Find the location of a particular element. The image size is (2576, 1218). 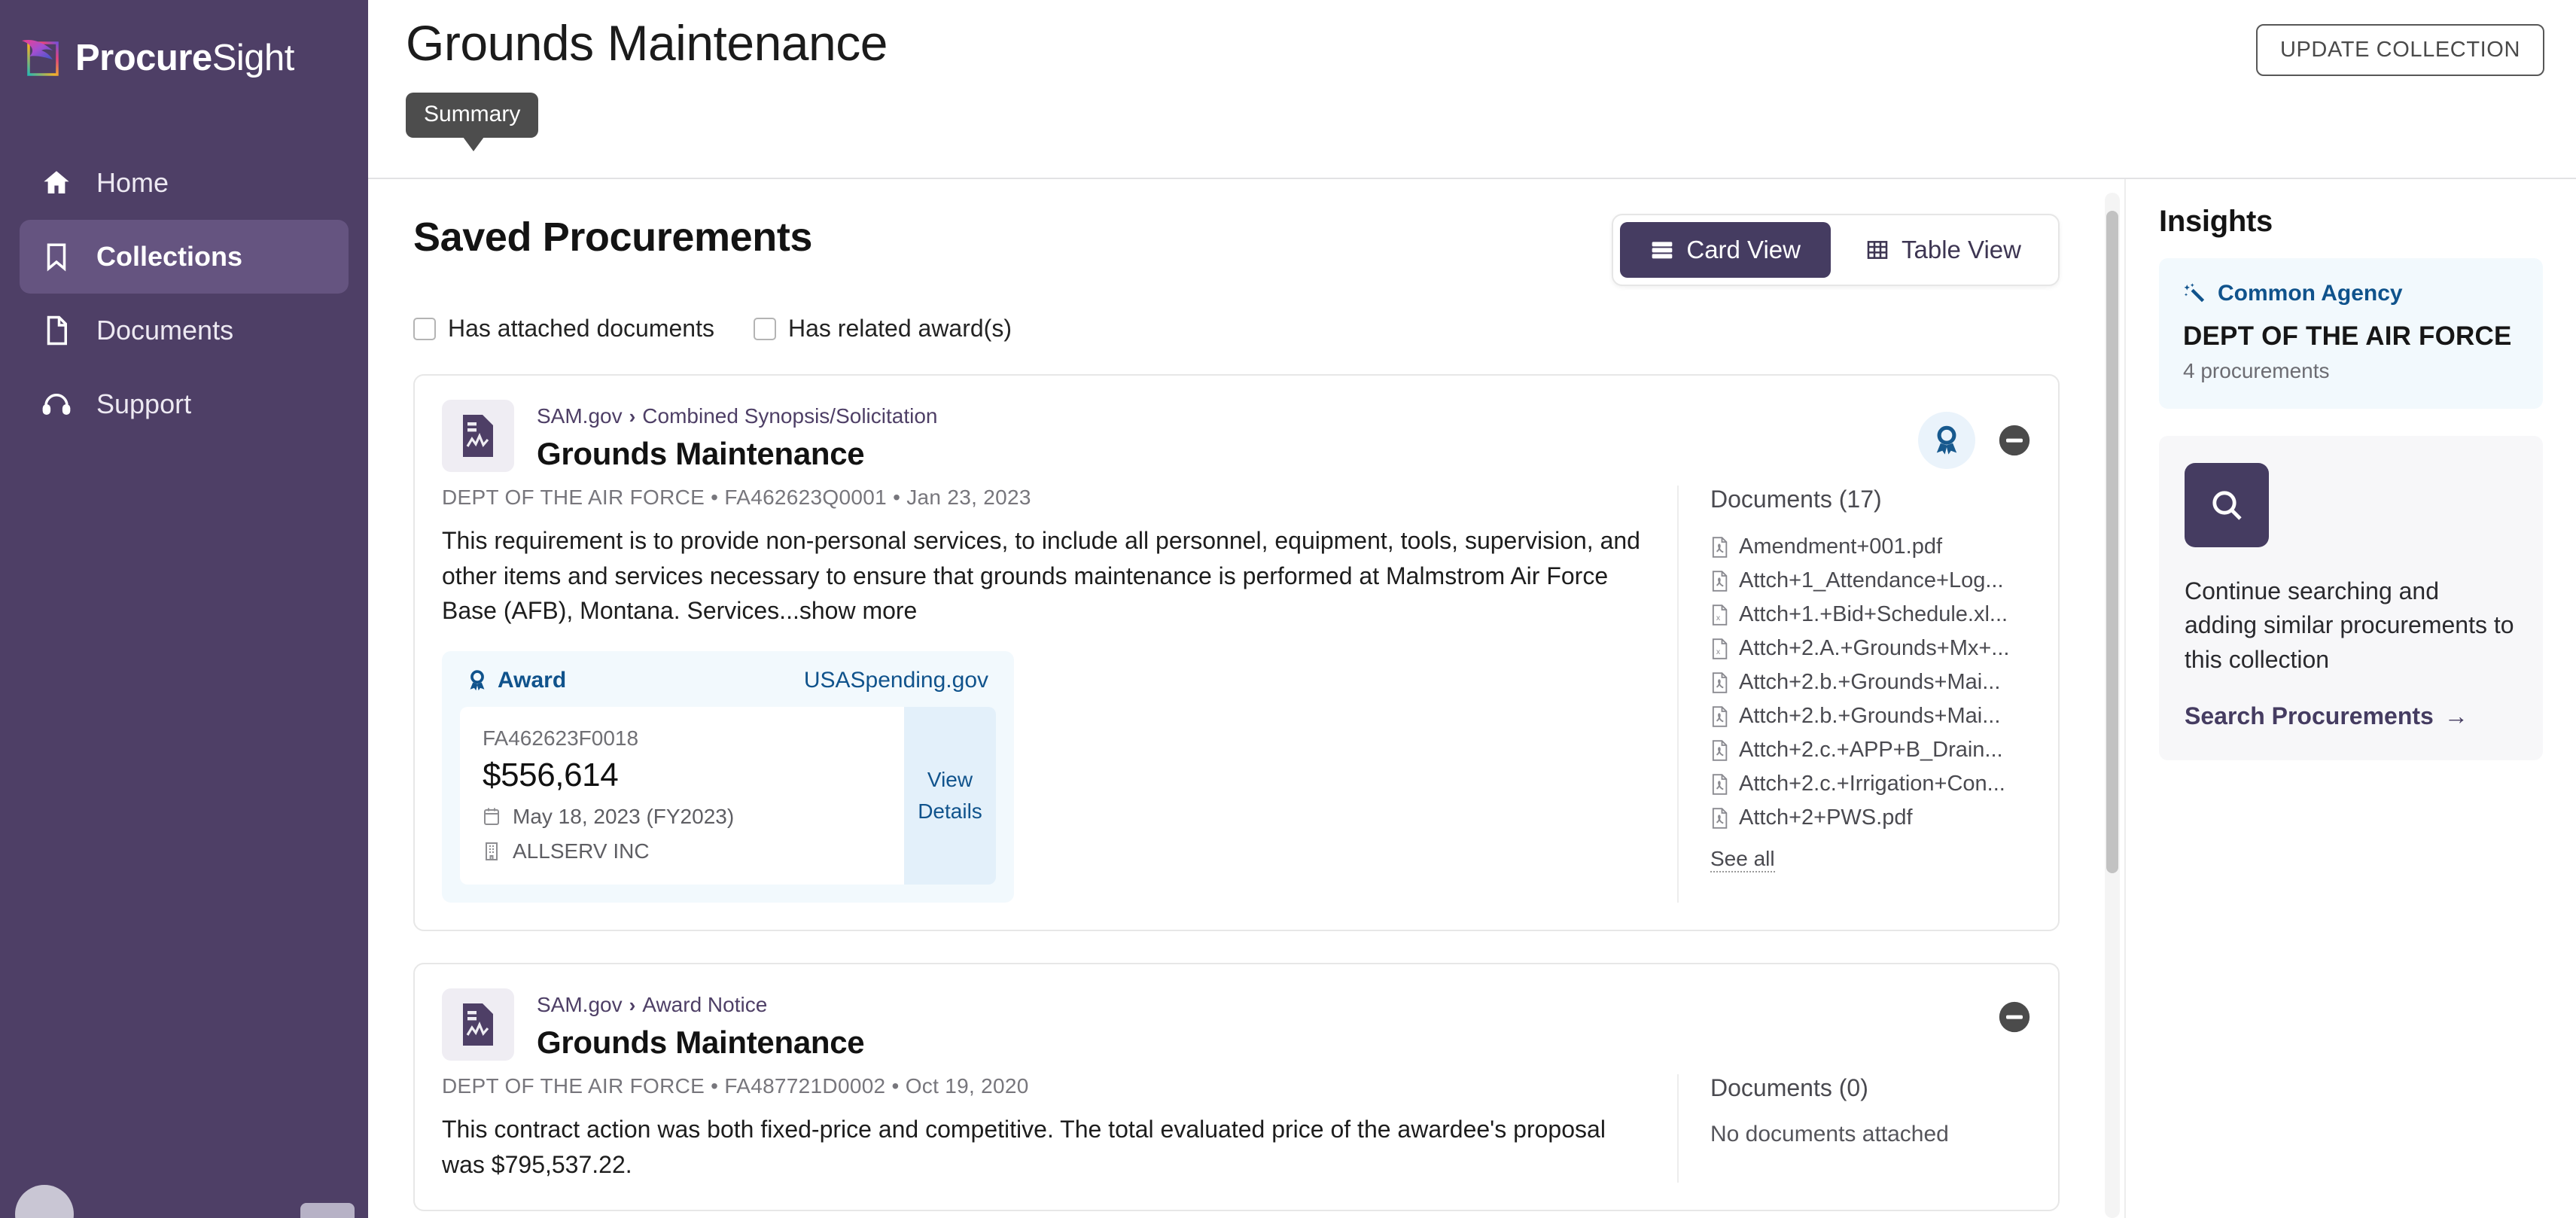

card-view-label: Card View is located at coordinates (1743, 250).